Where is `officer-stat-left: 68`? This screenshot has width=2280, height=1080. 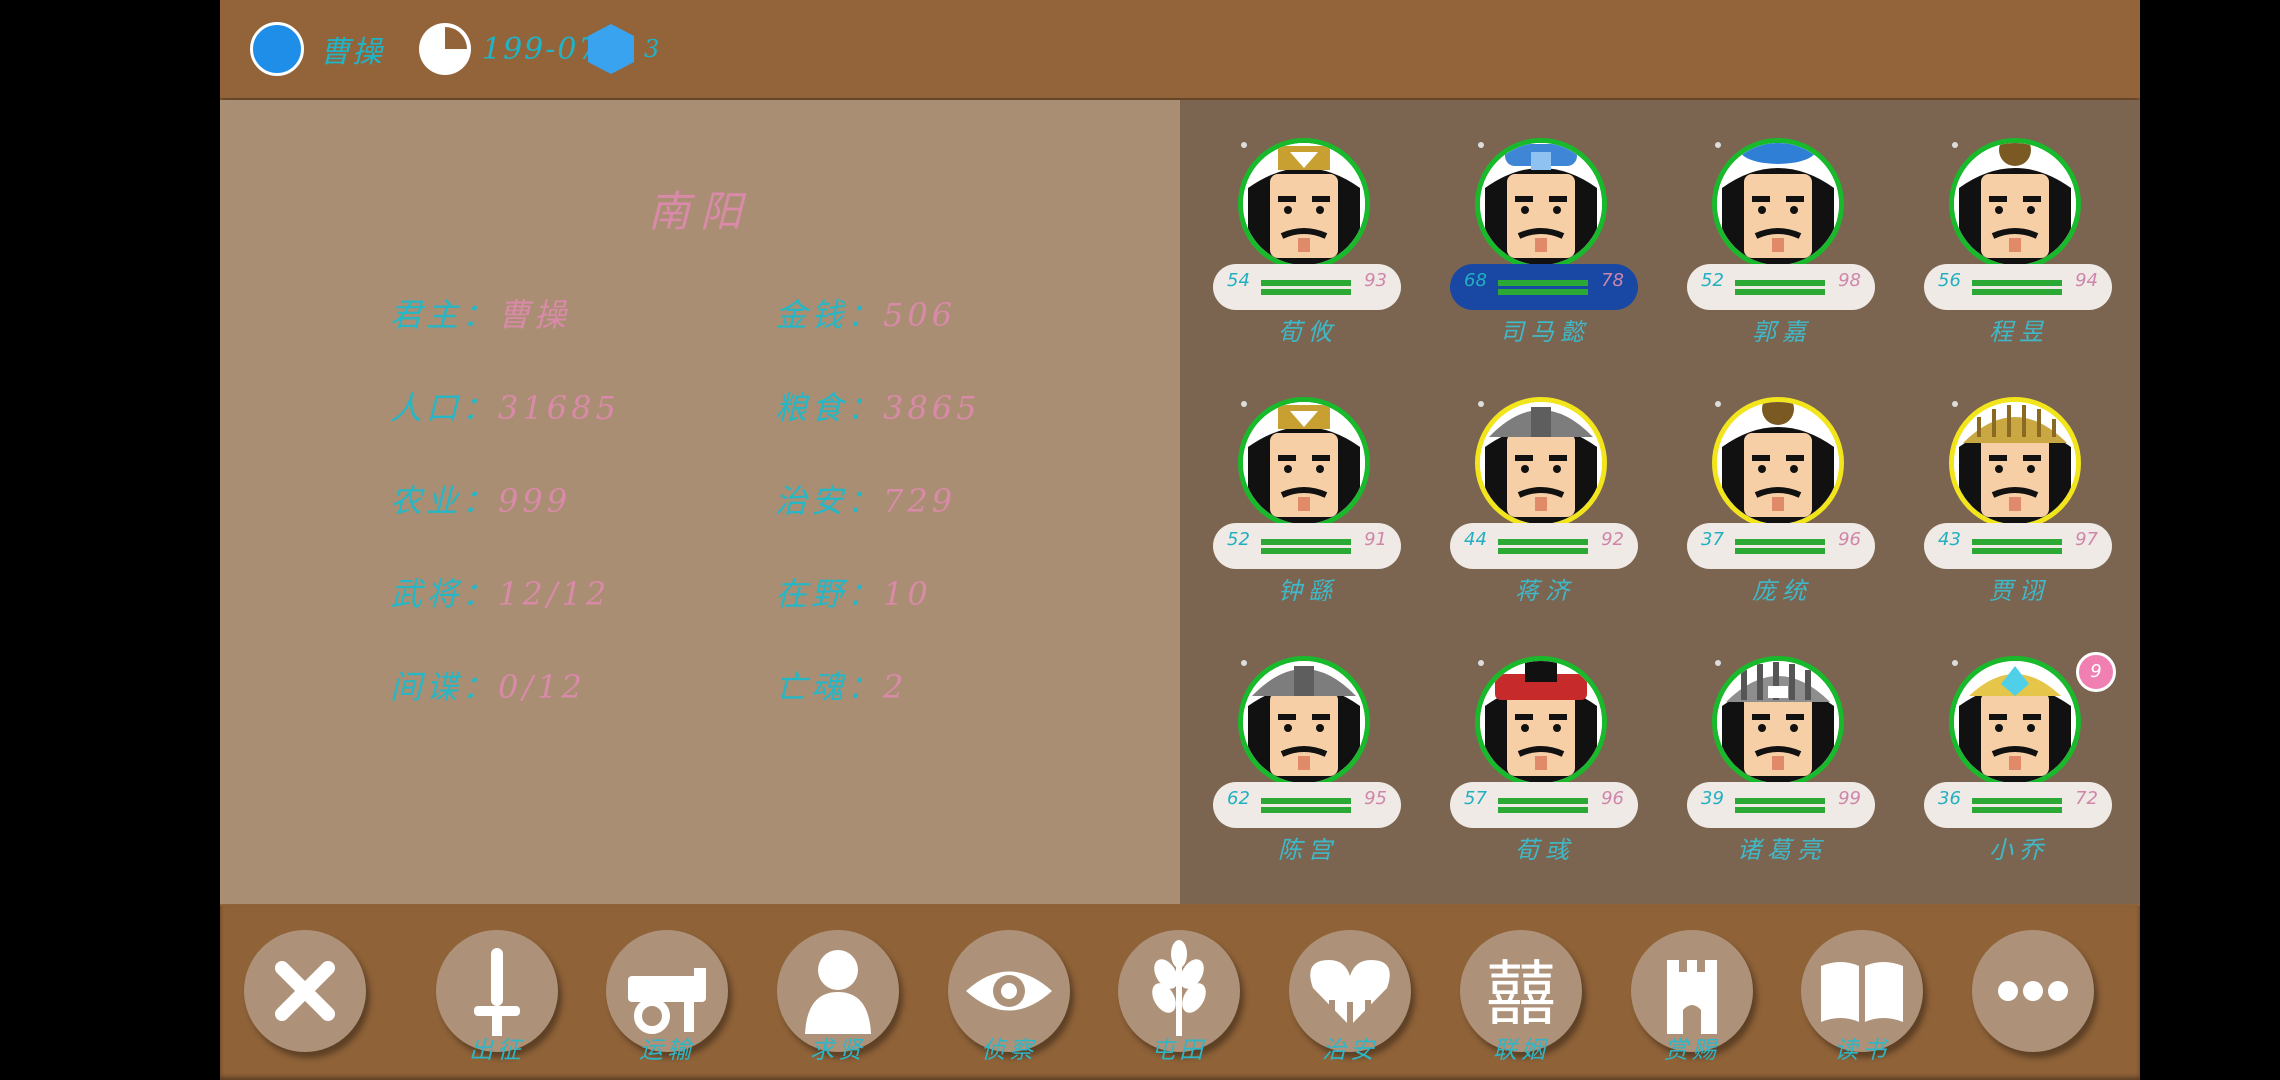 officer-stat-left: 68 is located at coordinates (1475, 280).